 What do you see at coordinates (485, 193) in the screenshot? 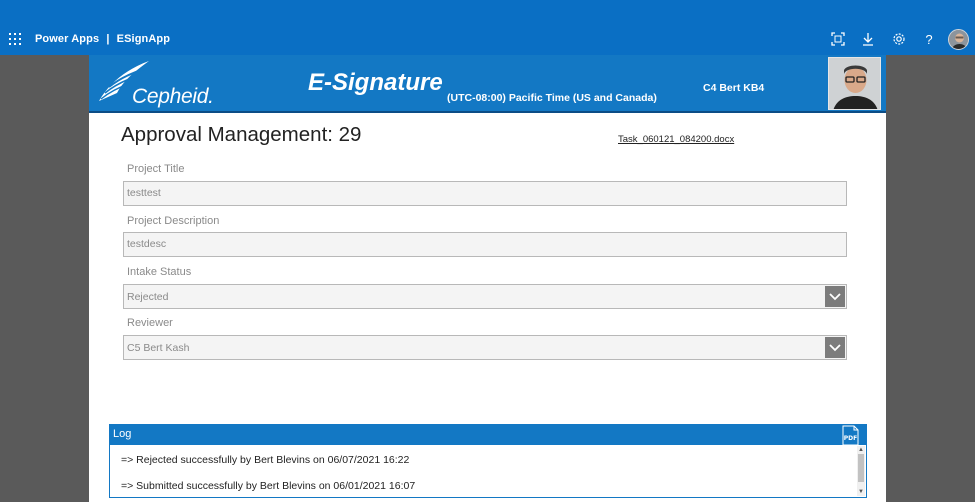
I see `project-title-input: testtest` at bounding box center [485, 193].